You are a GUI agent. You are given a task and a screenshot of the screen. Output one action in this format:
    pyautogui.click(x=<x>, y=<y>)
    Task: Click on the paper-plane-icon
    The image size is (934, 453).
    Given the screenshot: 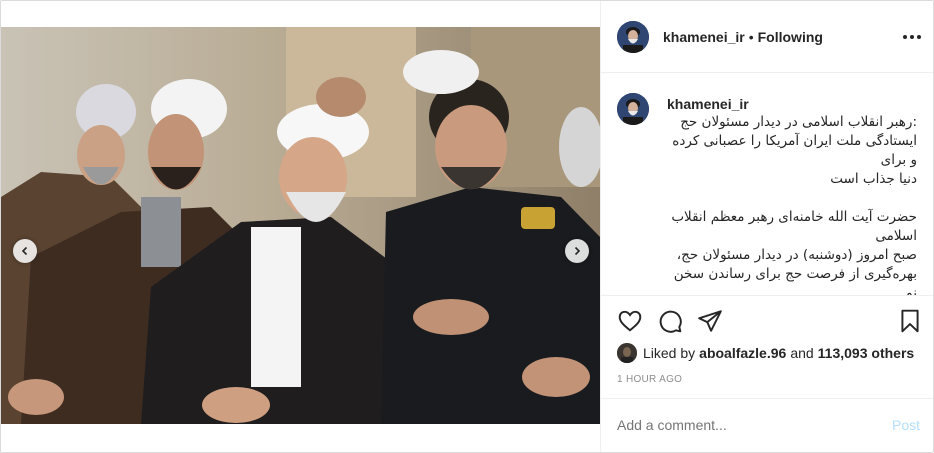 What is the action you would take?
    pyautogui.click(x=710, y=321)
    